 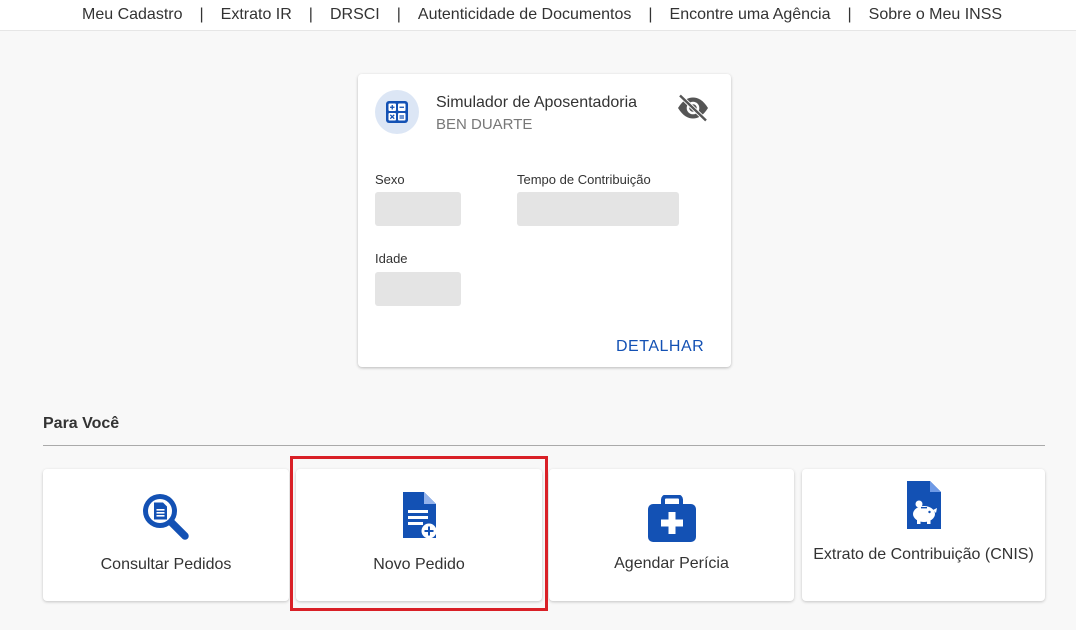 What do you see at coordinates (660, 347) in the screenshot?
I see `detalhar-link: DETALHAR` at bounding box center [660, 347].